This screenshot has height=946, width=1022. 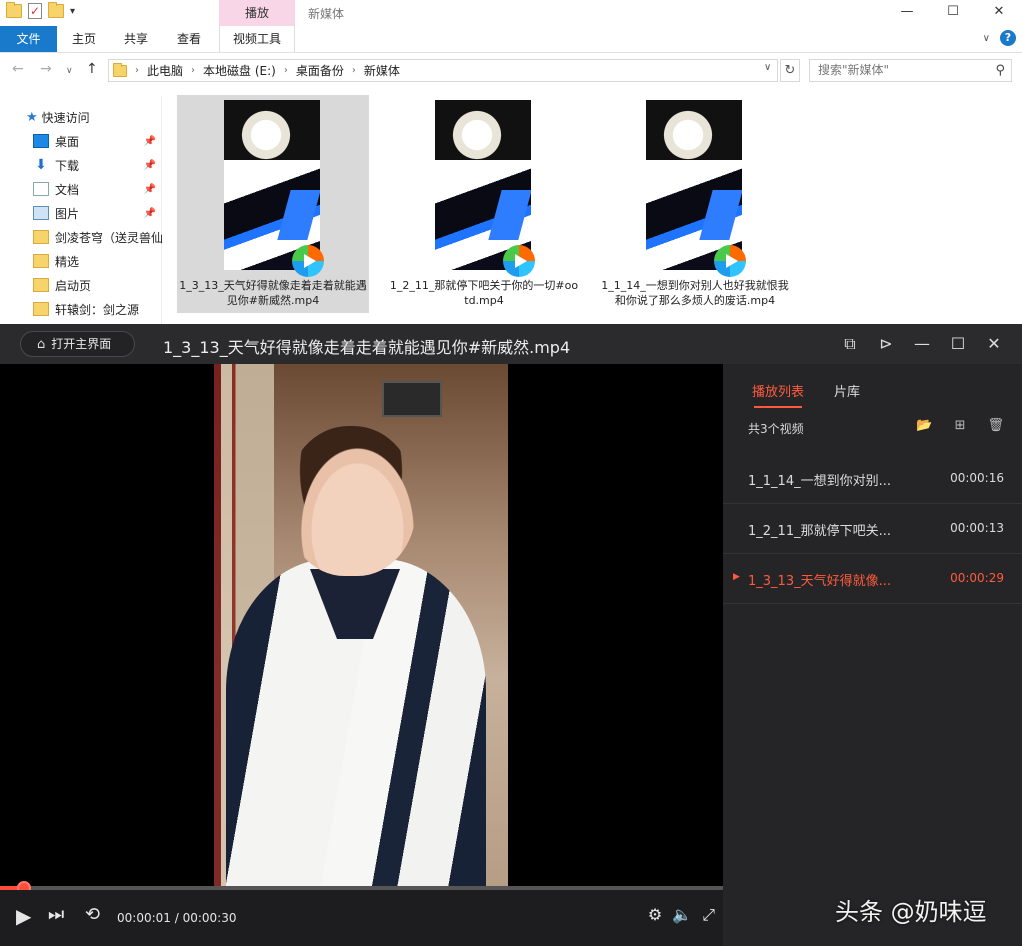 I want to click on nav-item-label: 桌面, so click(x=67, y=141).